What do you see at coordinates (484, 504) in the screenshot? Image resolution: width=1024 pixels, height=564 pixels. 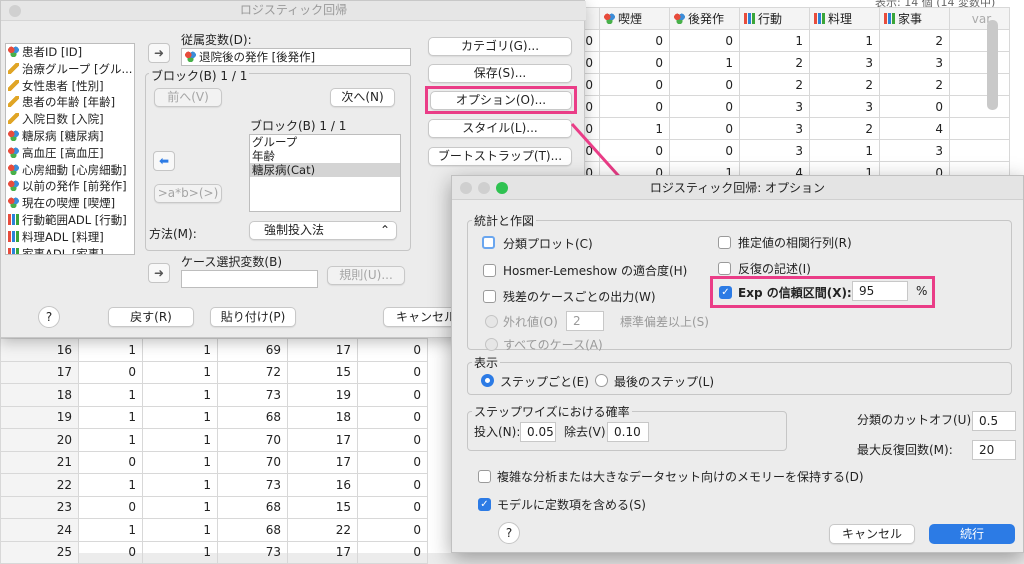 I see `include-constant-checkbox: ✓` at bounding box center [484, 504].